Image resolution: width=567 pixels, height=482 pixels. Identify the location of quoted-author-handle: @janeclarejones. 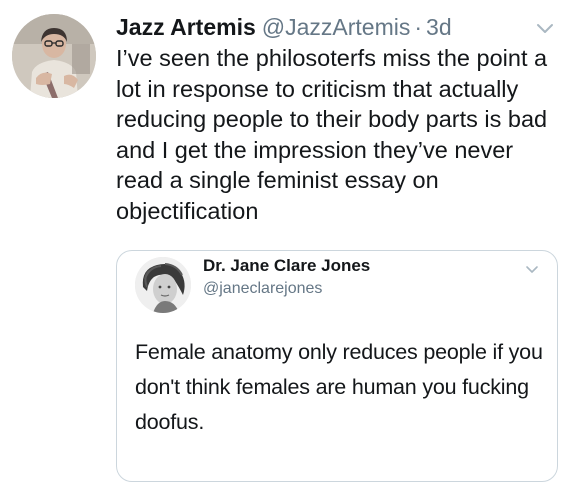
(262, 289).